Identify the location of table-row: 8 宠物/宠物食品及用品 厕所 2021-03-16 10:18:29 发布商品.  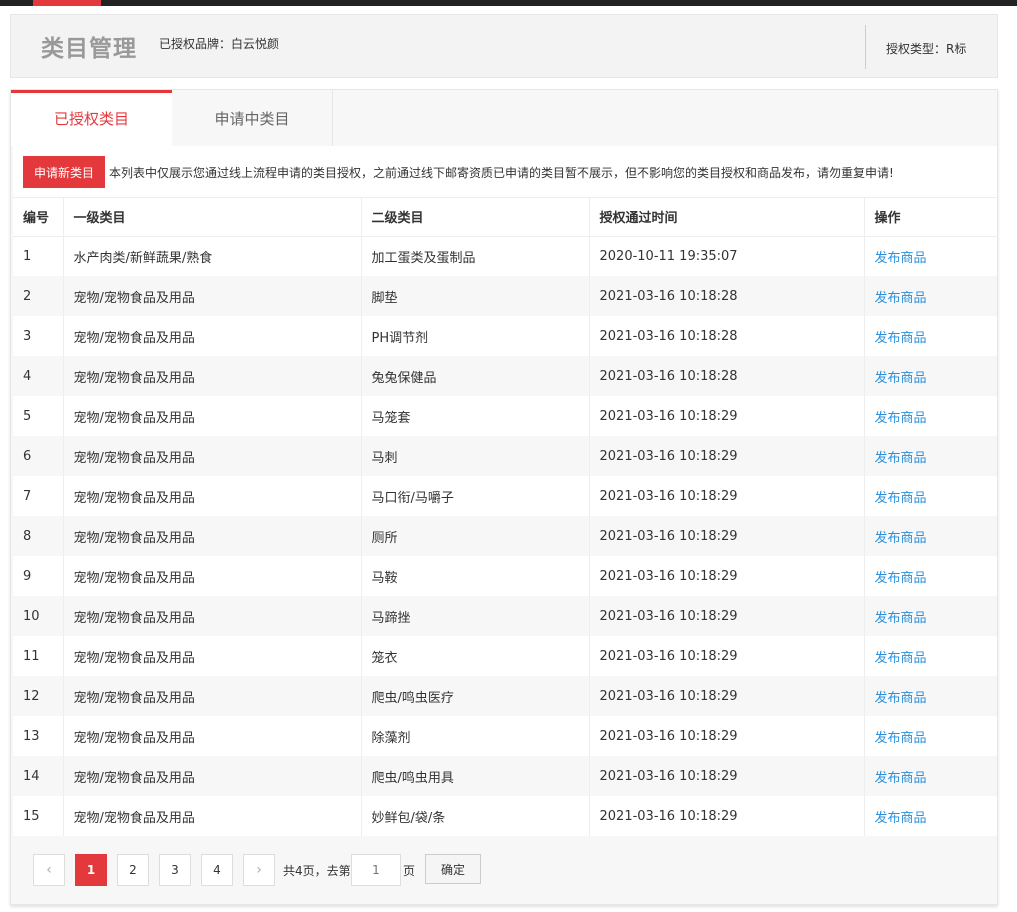
(505, 536).